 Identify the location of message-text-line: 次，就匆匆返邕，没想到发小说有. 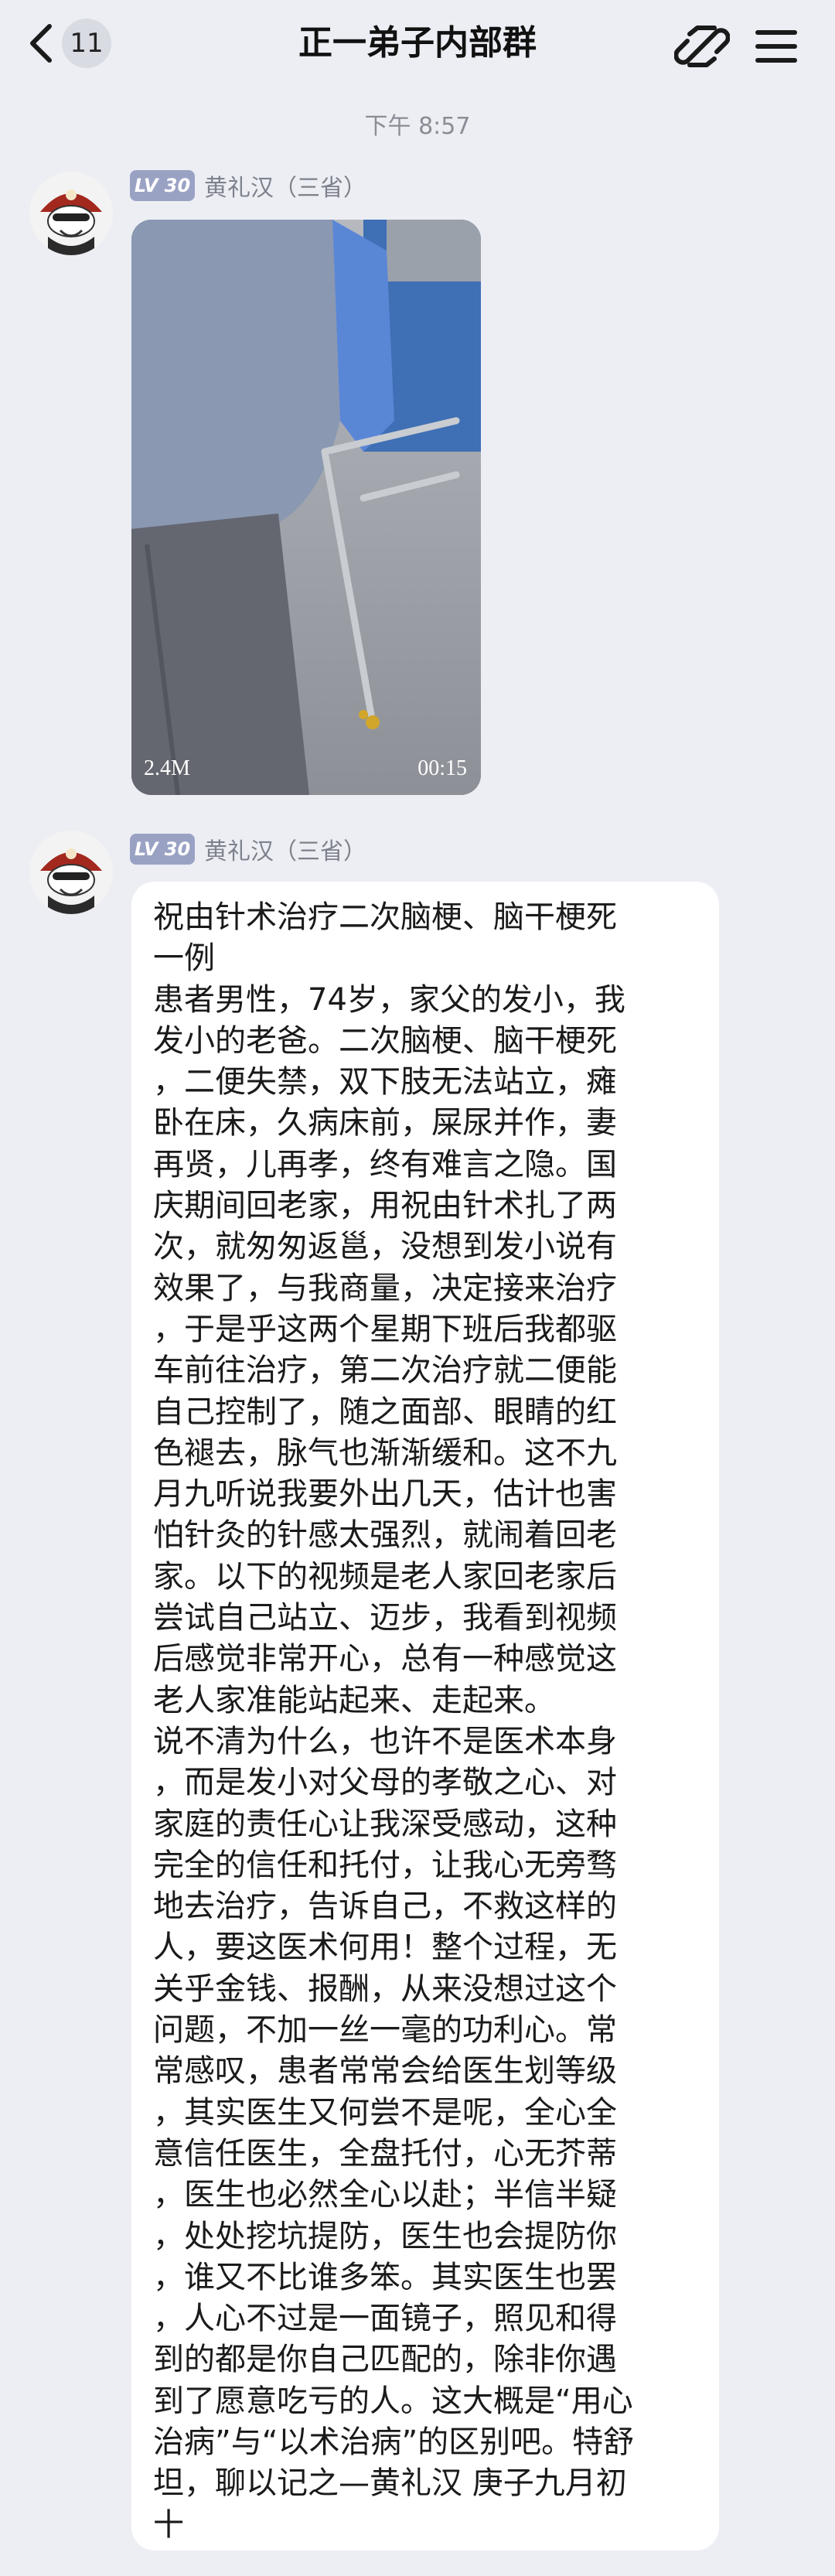
(385, 1247).